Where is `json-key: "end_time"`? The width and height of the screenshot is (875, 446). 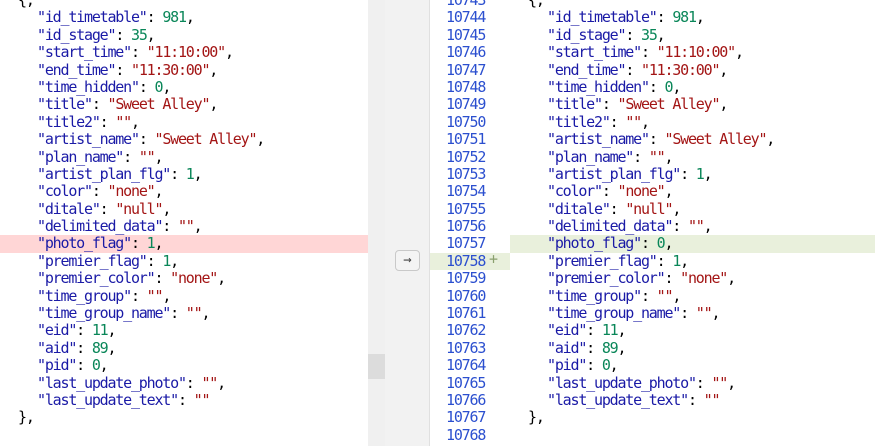 json-key: "end_time" is located at coordinates (77, 69).